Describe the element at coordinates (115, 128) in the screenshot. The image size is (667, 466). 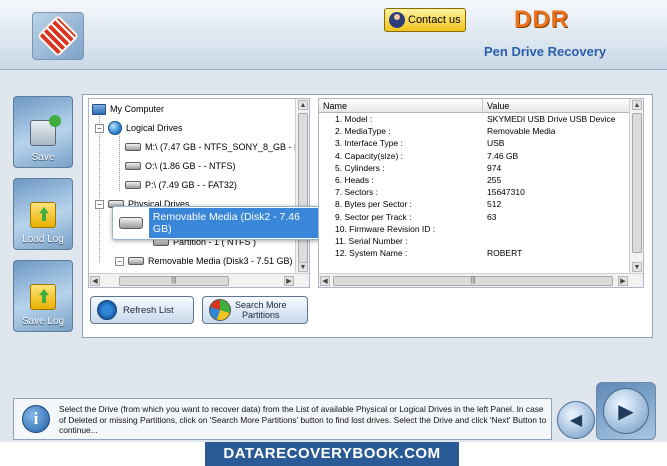
I see `globe-icon` at that location.